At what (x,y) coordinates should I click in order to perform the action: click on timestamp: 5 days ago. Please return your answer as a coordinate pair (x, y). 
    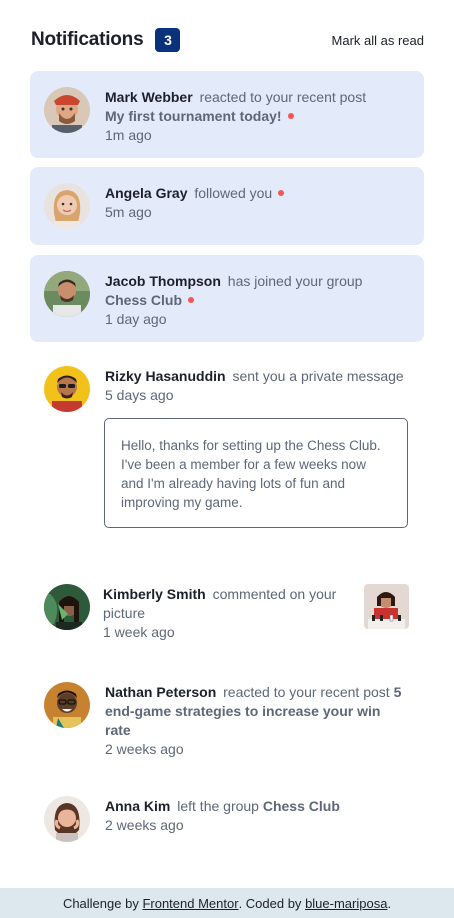
    Looking at the image, I should click on (139, 395).